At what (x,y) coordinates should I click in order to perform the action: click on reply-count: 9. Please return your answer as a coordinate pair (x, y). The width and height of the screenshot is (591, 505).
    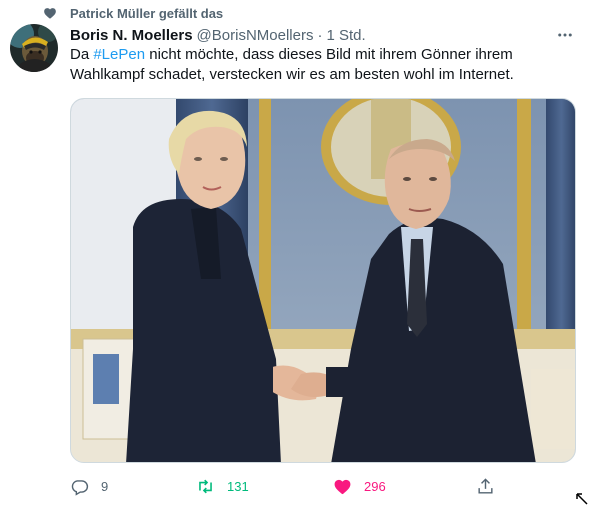
    Looking at the image, I should click on (105, 486).